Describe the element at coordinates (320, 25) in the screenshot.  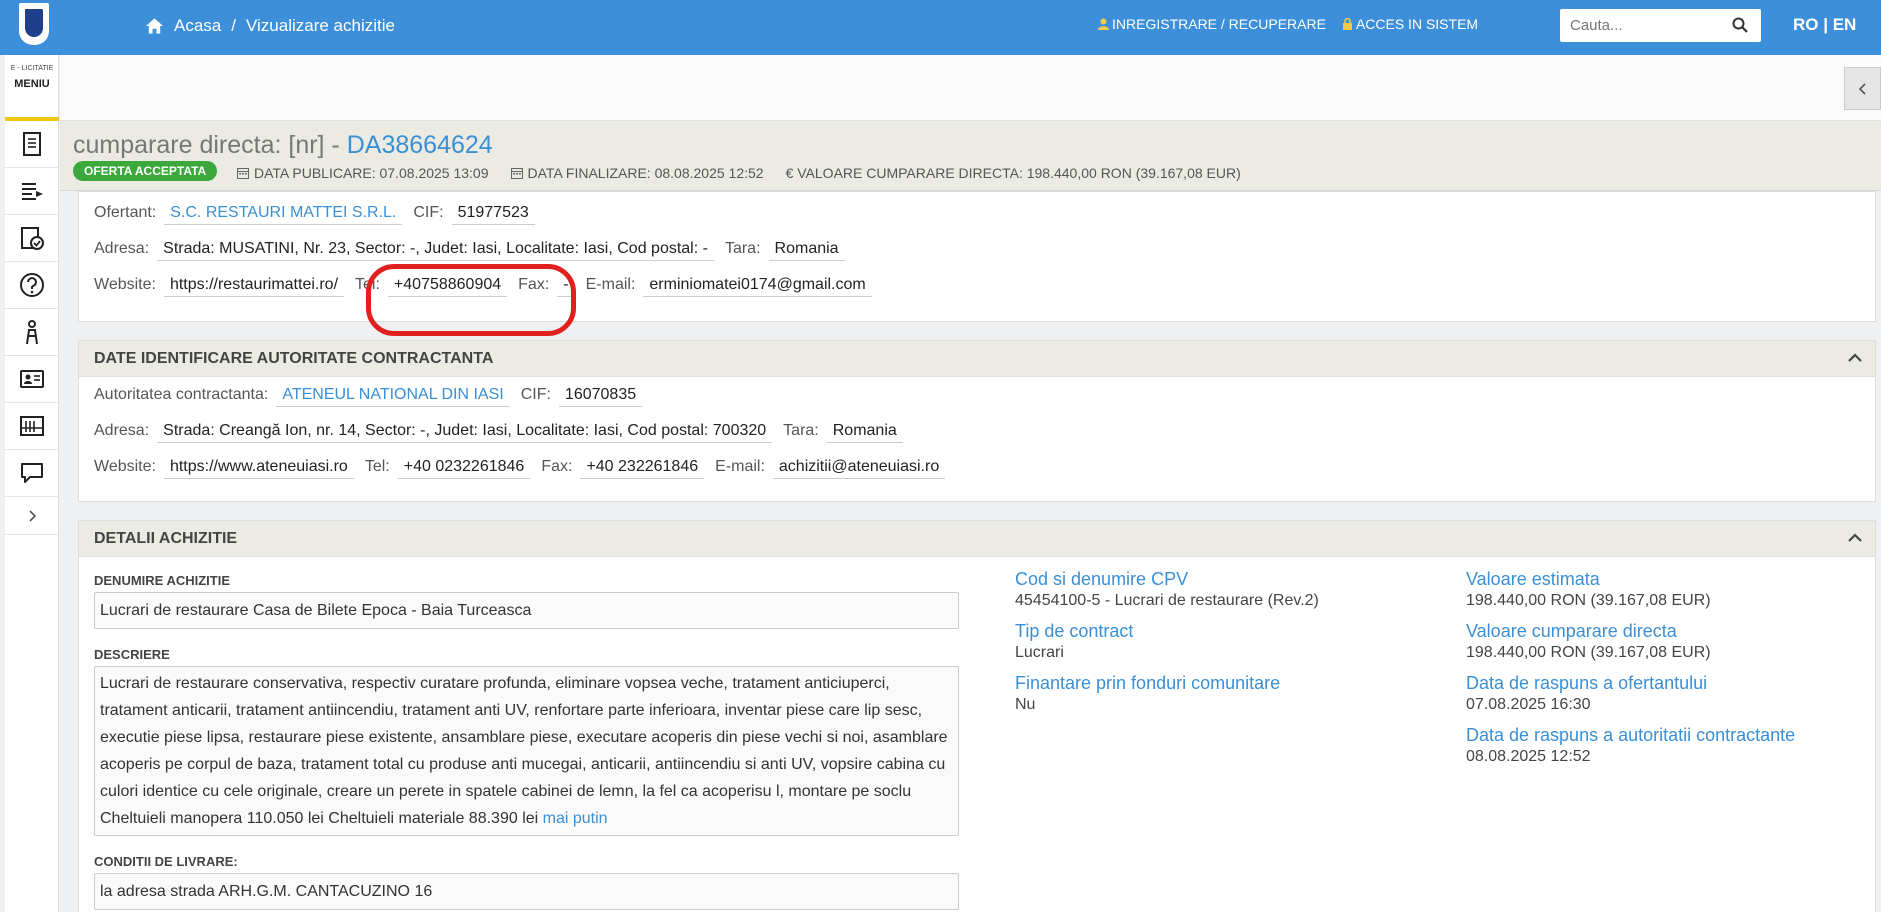
I see `breadcrumb-current: Vizualizare achizitie` at that location.